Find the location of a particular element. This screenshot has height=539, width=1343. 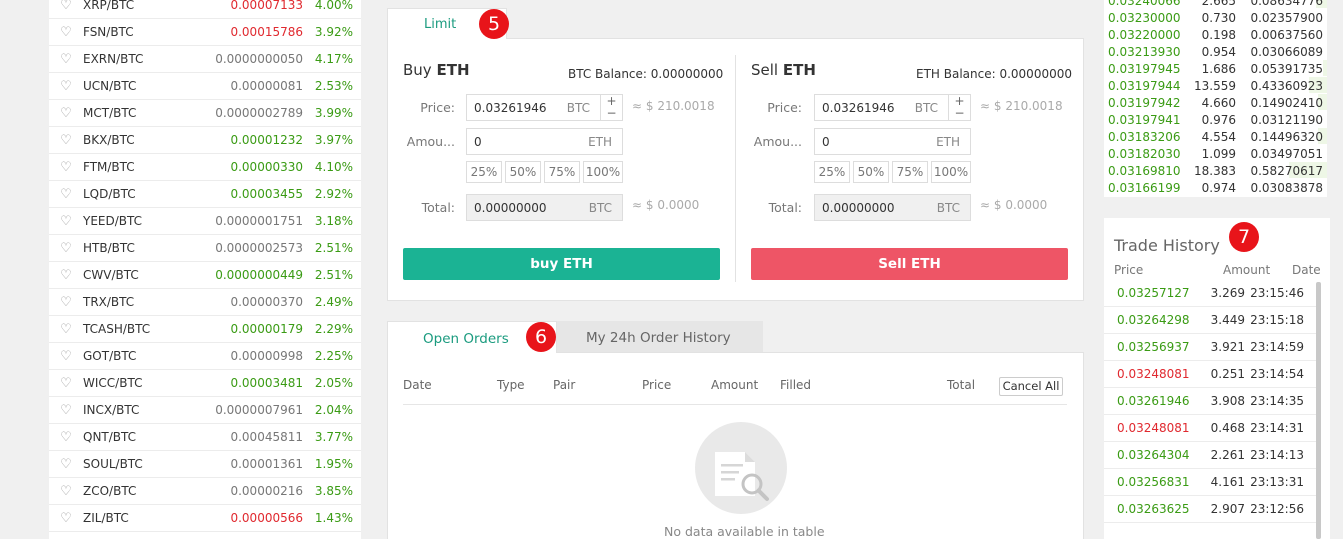

order-book-row: 0.03230000 0.730 0.02357900 is located at coordinates (1215, 17).